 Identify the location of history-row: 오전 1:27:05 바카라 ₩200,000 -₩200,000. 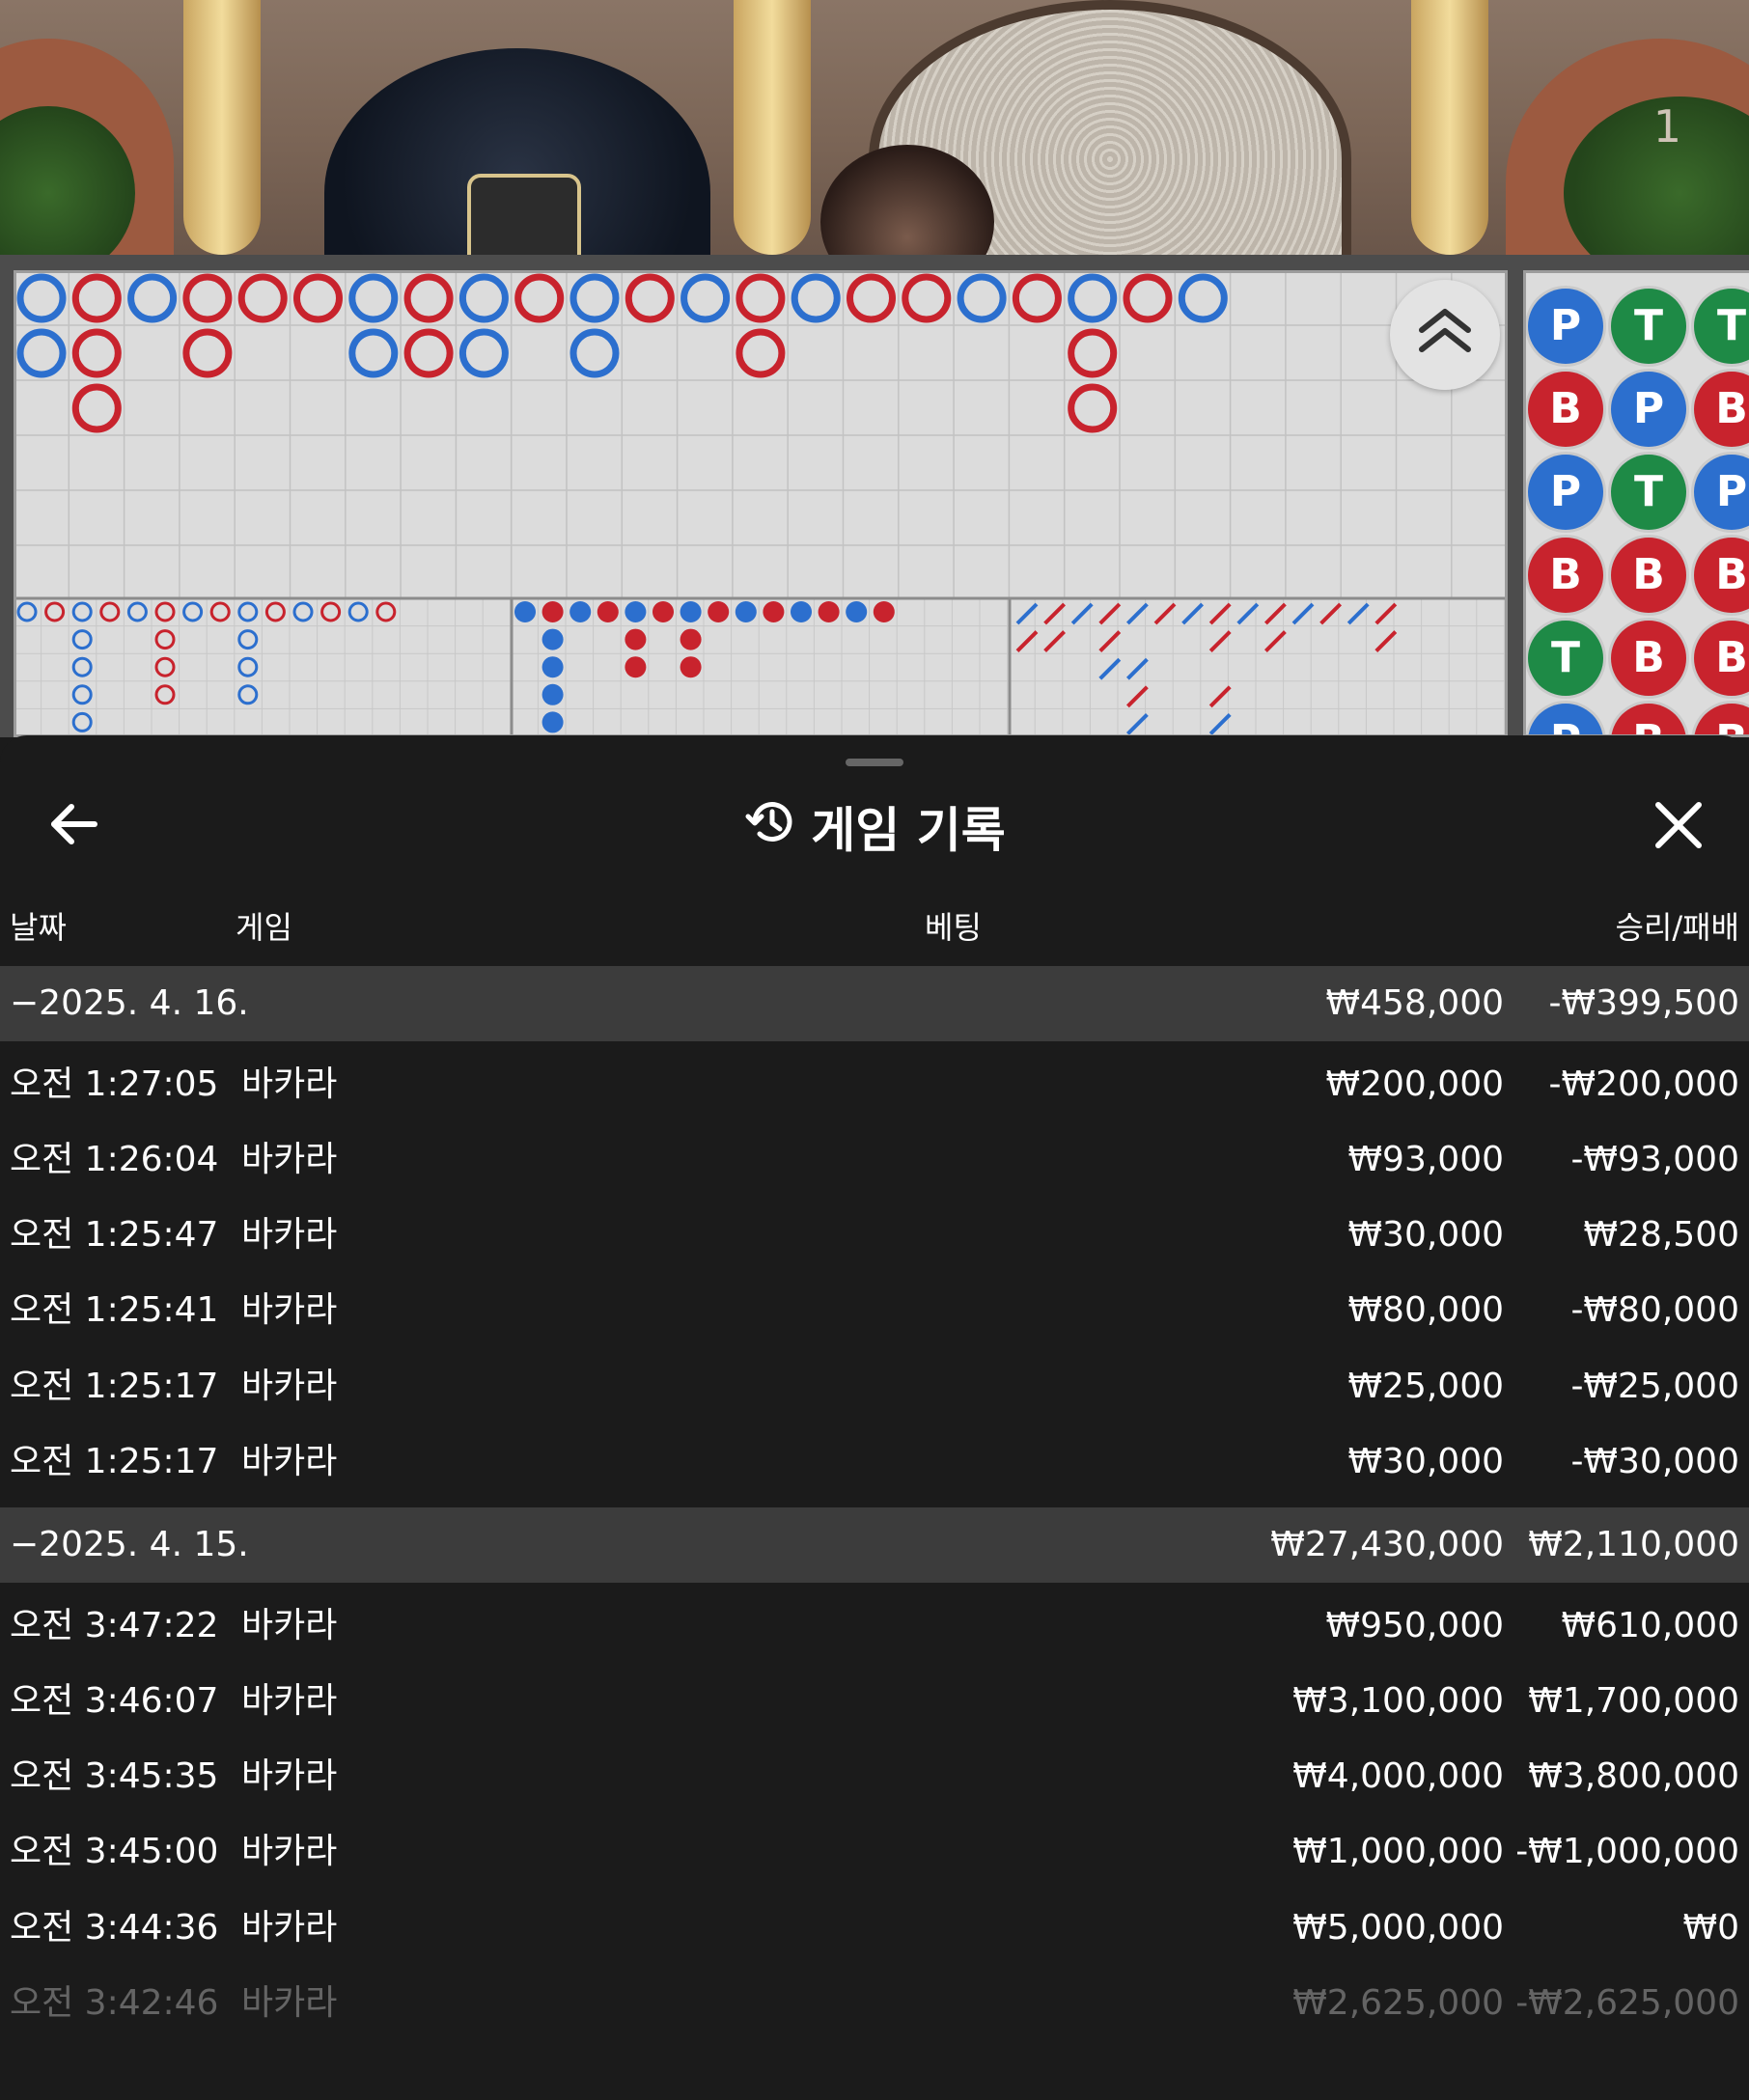
(875, 1084).